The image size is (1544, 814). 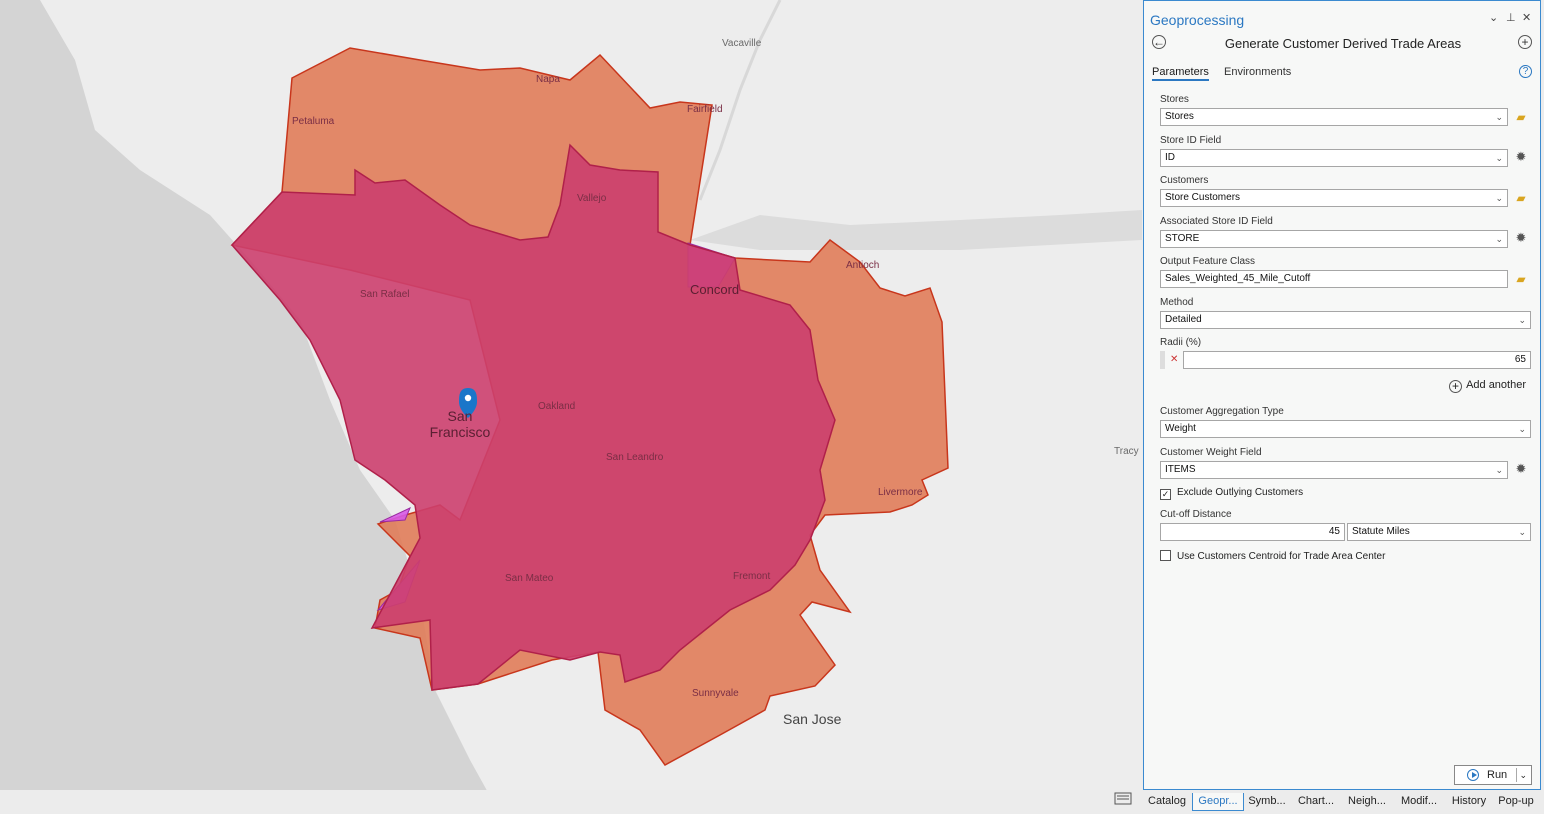 What do you see at coordinates (1334, 279) in the screenshot?
I see `output-field: Sales_Weighted_45_Mile_Cutoff` at bounding box center [1334, 279].